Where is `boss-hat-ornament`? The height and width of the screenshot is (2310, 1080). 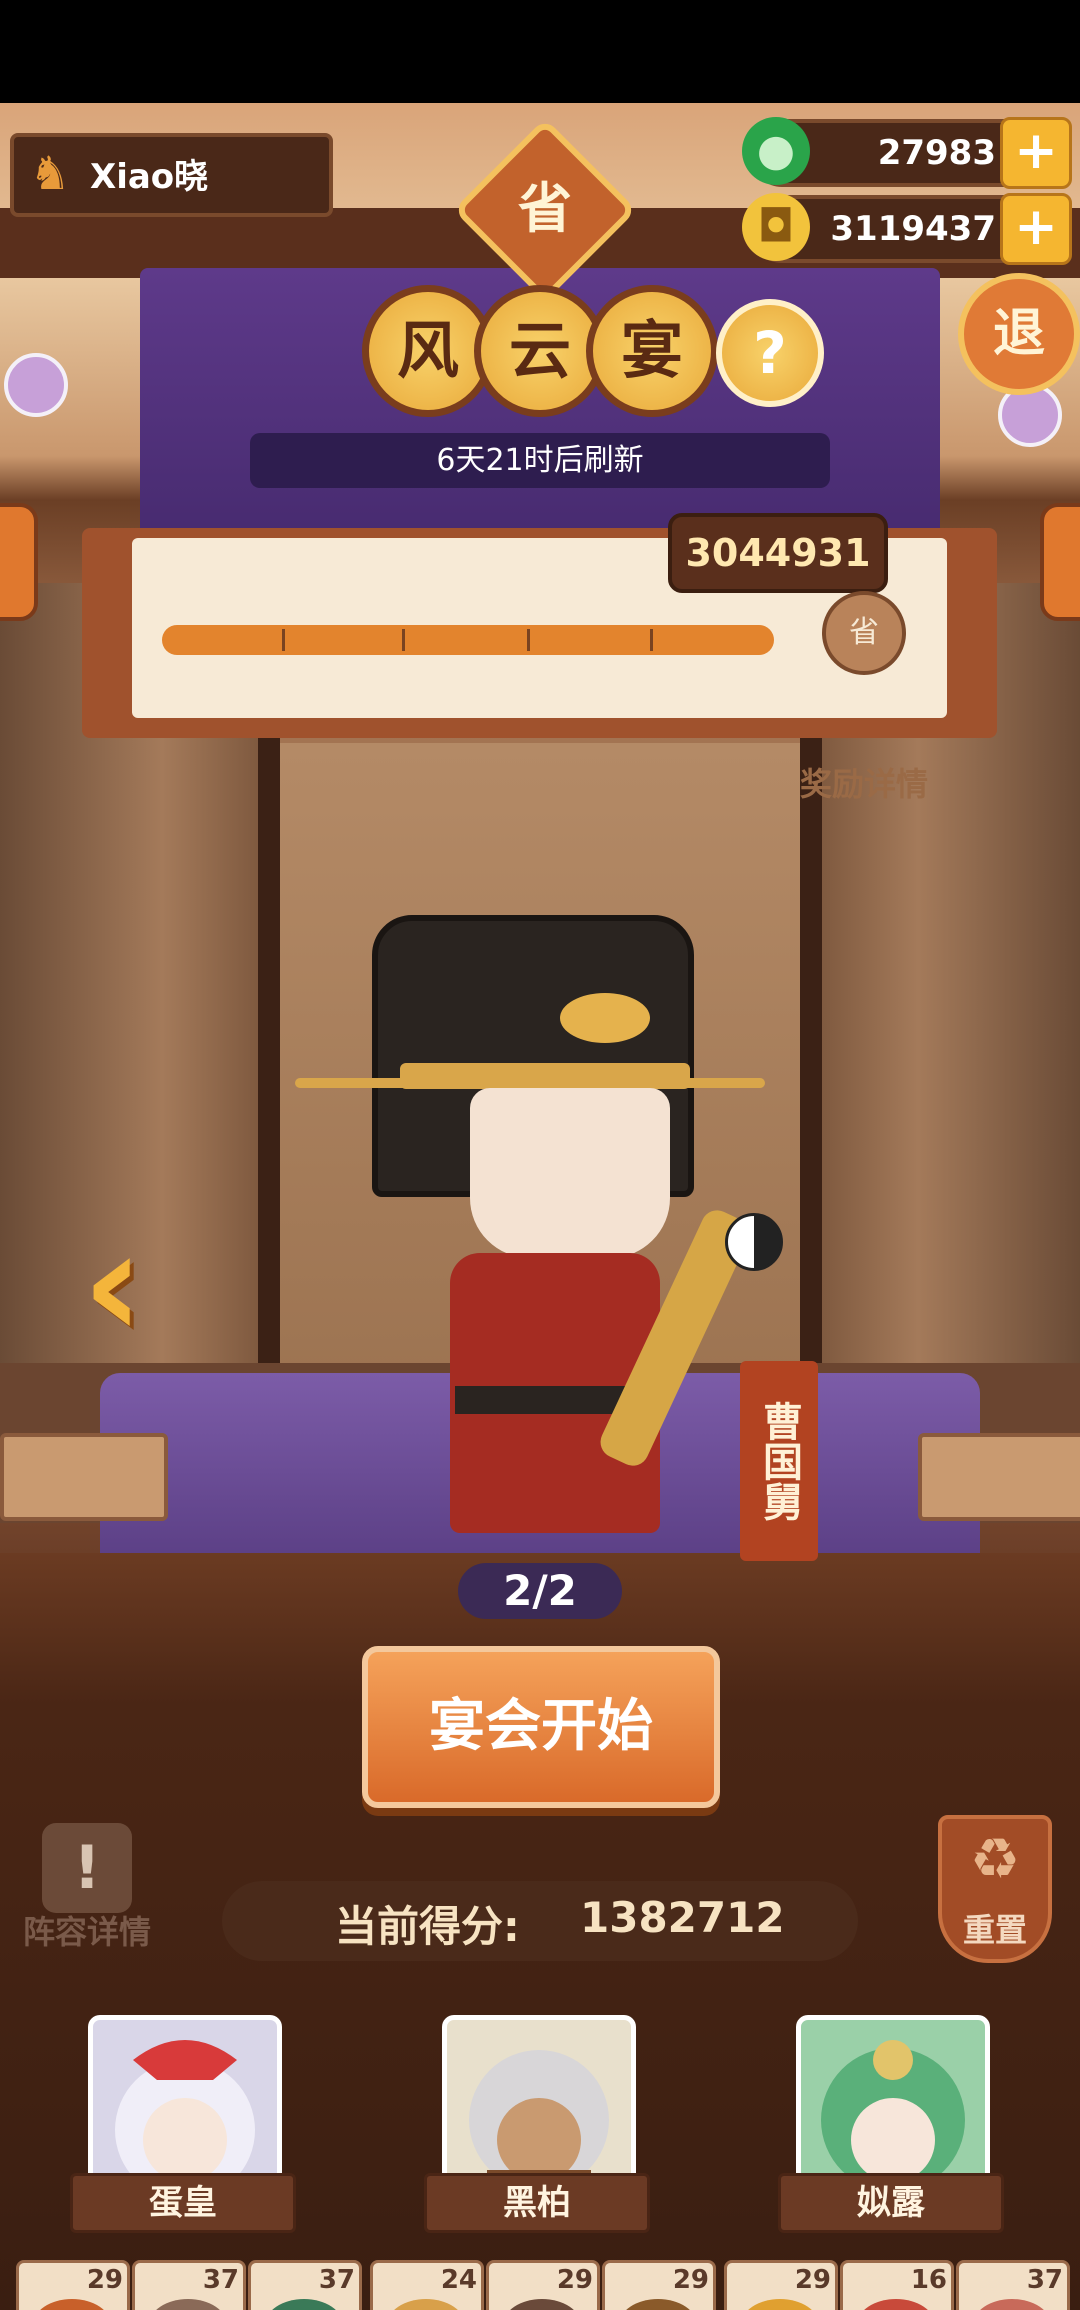
boss-hat-ornament is located at coordinates (605, 1018).